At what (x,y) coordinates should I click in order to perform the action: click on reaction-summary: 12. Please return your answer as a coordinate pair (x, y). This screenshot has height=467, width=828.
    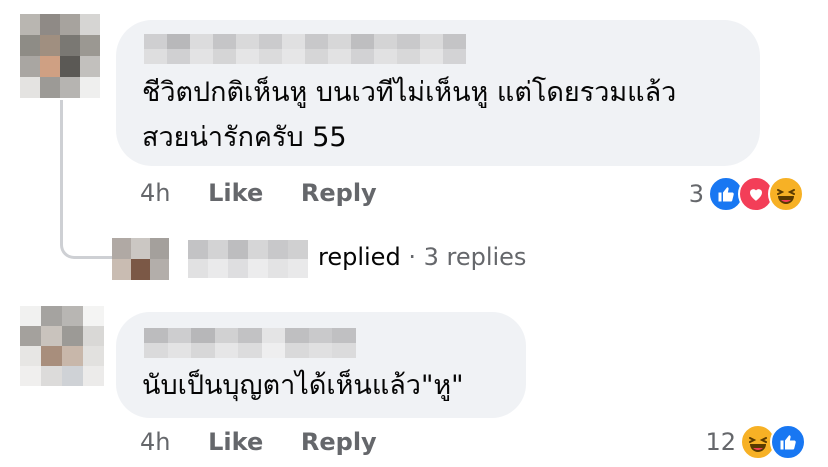
    Looking at the image, I should click on (755, 442).